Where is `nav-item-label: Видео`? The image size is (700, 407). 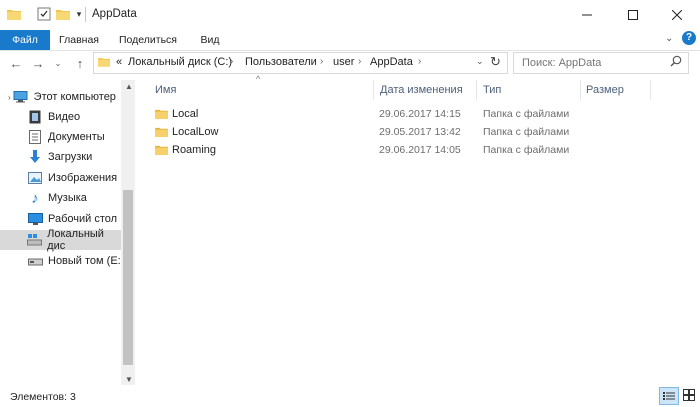 nav-item-label: Видео is located at coordinates (64, 117).